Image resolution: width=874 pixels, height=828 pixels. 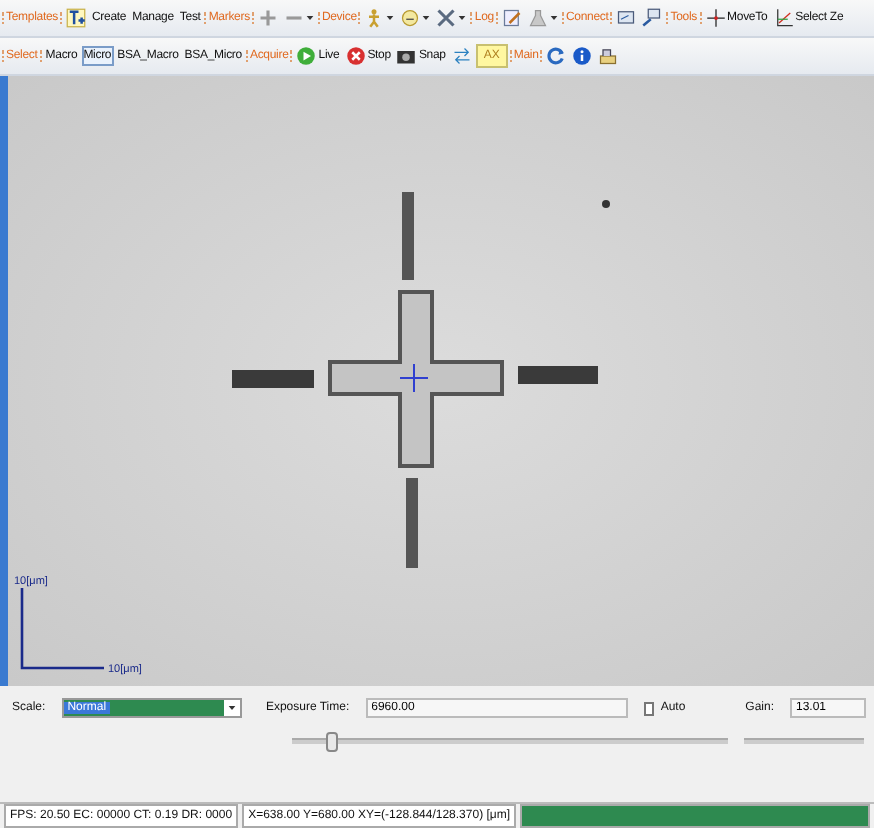 I want to click on crosshair, so click(x=414, y=378).